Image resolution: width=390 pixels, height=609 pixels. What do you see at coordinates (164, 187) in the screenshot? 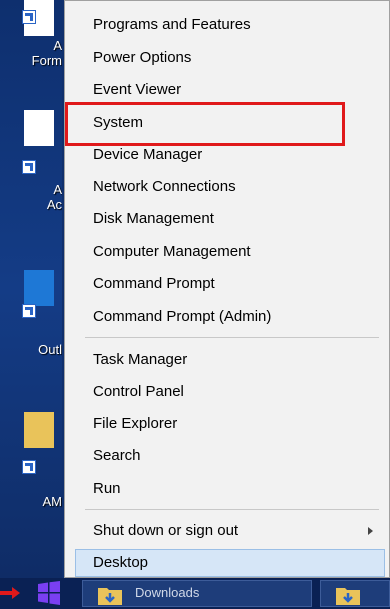
I see `menu-item-network-connections: Network Connections` at bounding box center [164, 187].